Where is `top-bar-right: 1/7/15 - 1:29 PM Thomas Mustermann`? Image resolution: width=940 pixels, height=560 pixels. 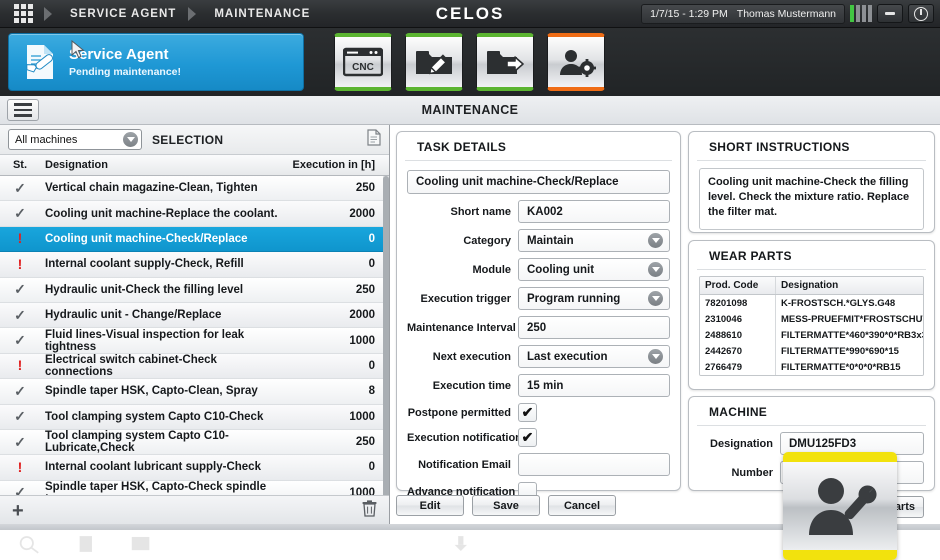
top-bar-right: 1/7/15 - 1:29 PM Thomas Mustermann is located at coordinates (790, 13).